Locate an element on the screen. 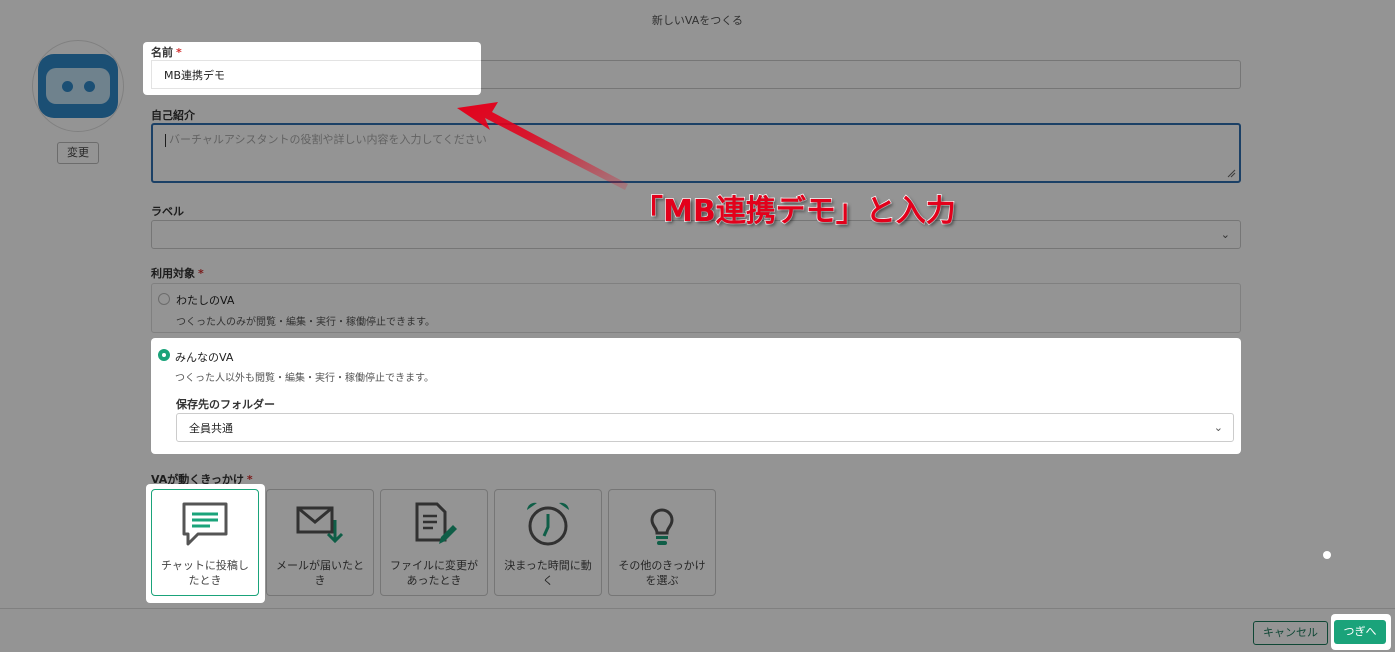 The width and height of the screenshot is (1395, 652). trigger-chat: チャットに投稿したとき is located at coordinates (205, 542).